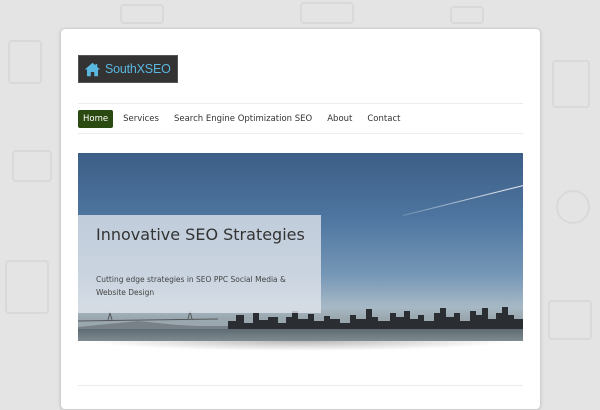 This screenshot has height=410, width=600. What do you see at coordinates (200, 234) in the screenshot?
I see `hero-title: Innovative SEO Strategies` at bounding box center [200, 234].